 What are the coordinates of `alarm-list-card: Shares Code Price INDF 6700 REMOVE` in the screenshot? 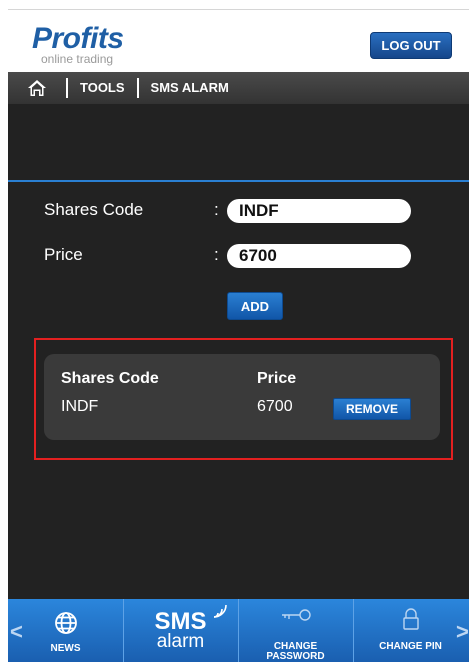 It's located at (242, 397).